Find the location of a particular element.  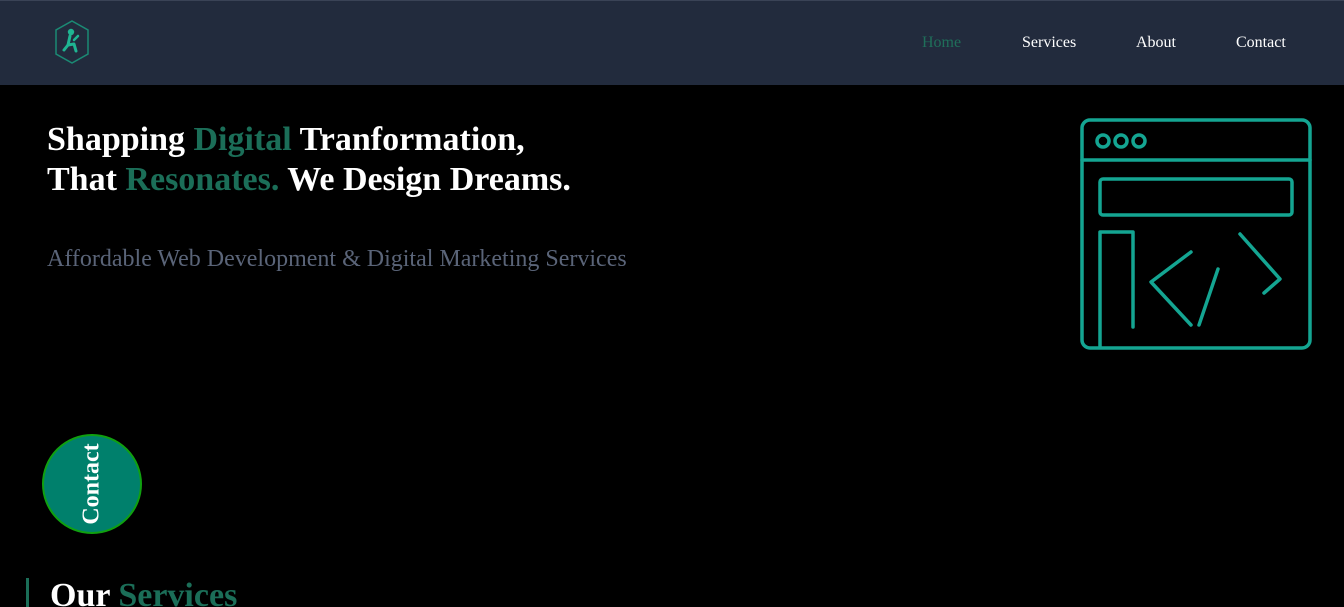

contact-circle-label: Contact is located at coordinates (91, 484).